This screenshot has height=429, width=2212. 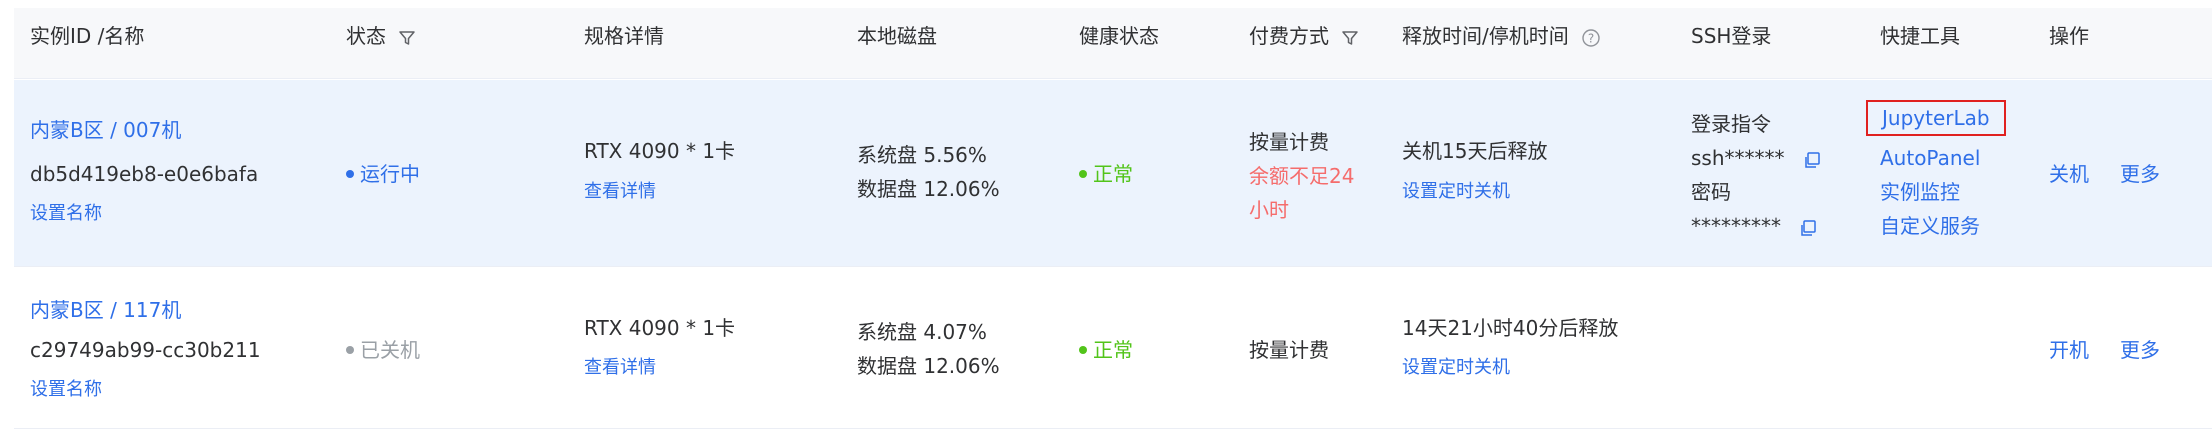 I want to click on col-header-release-label: 释放时间/停机时间, so click(x=1485, y=36).